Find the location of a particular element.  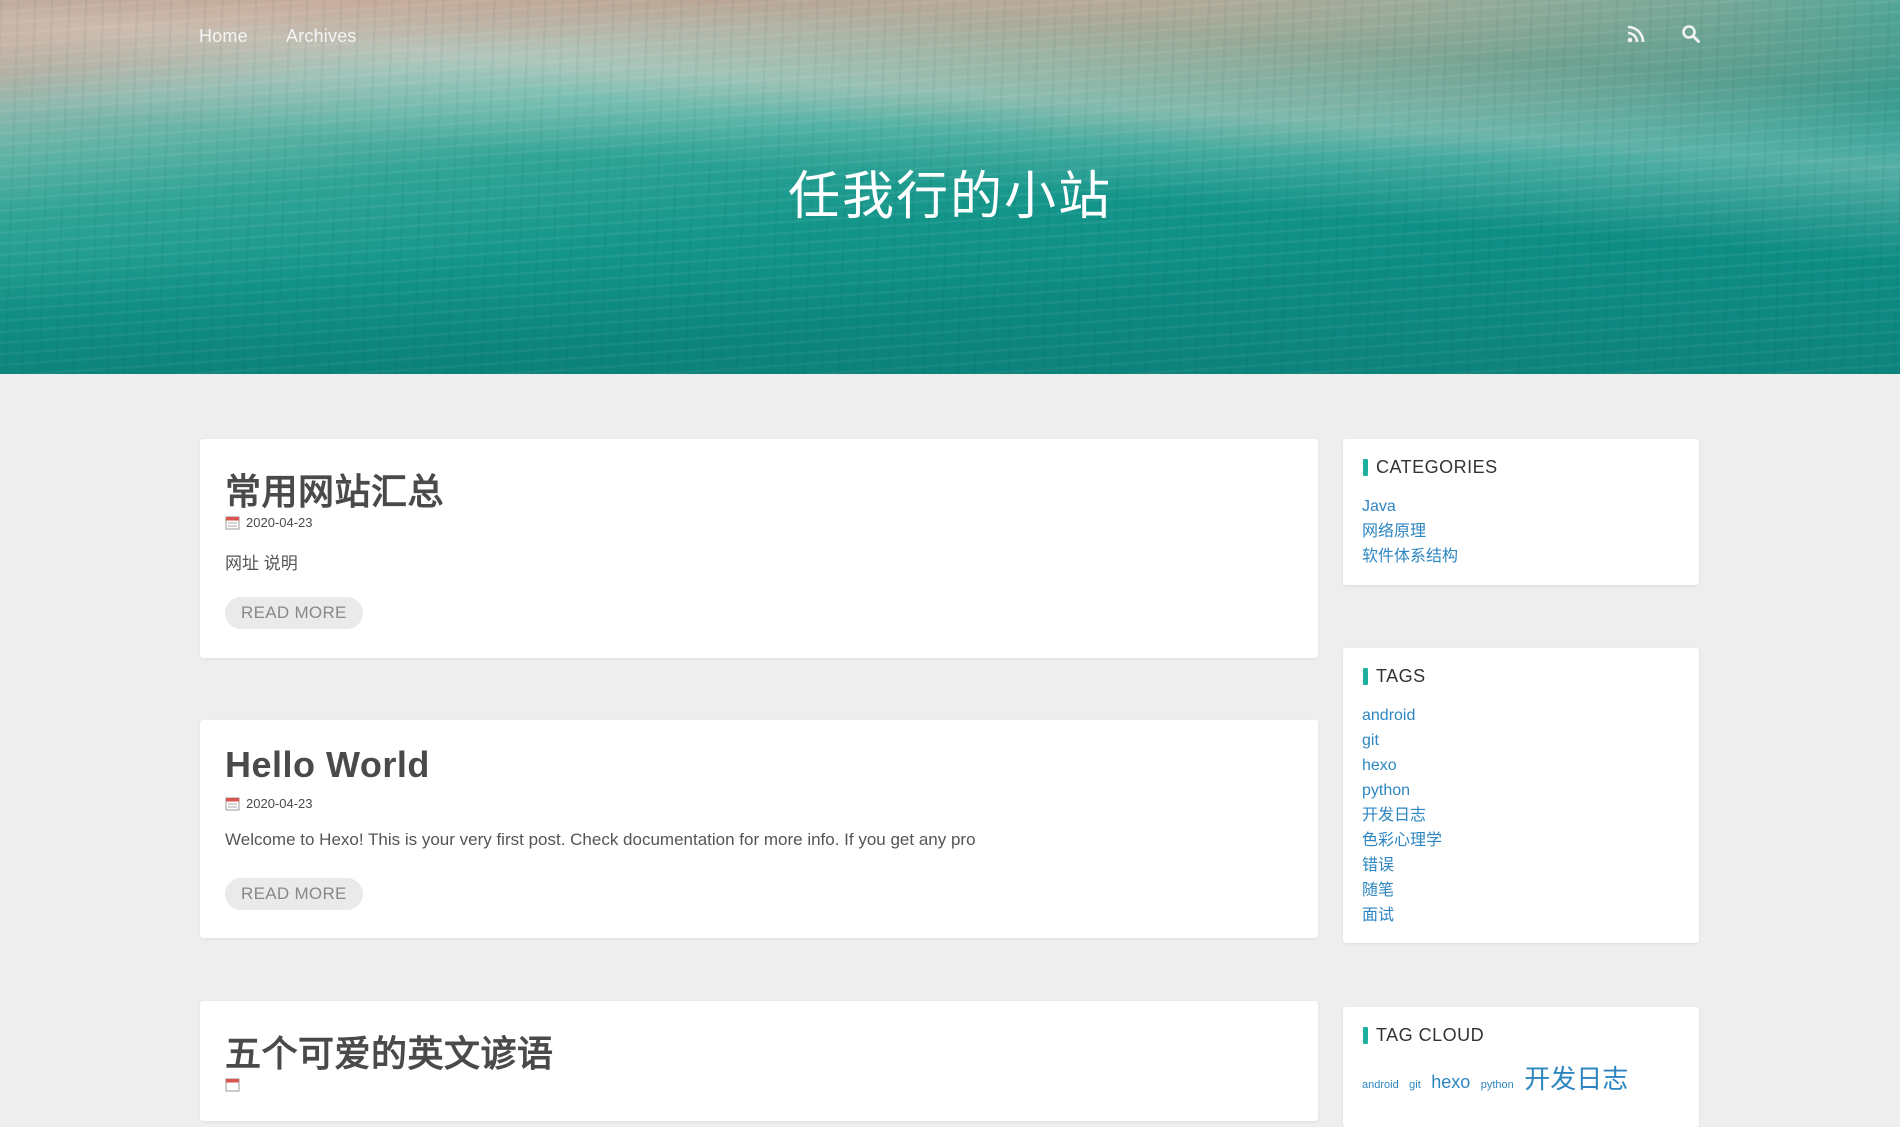

rss-icon is located at coordinates (1636, 34).